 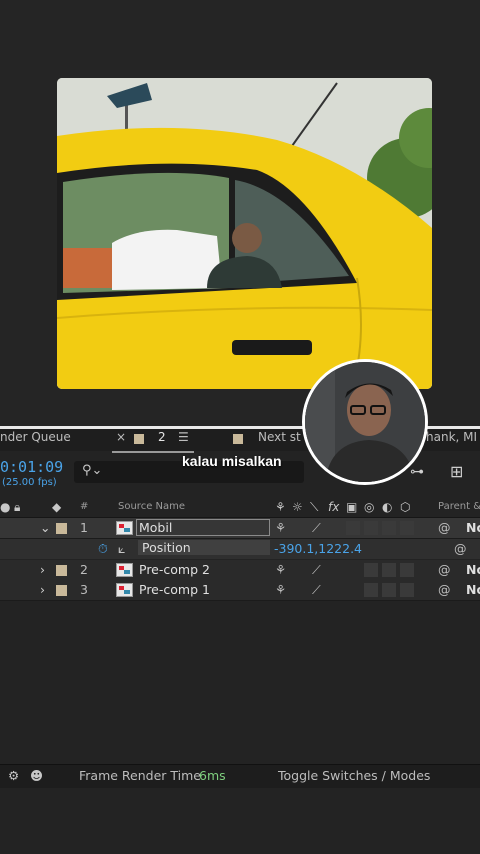 I want to click on graph-editor-icon: ⊶, so click(x=417, y=472).